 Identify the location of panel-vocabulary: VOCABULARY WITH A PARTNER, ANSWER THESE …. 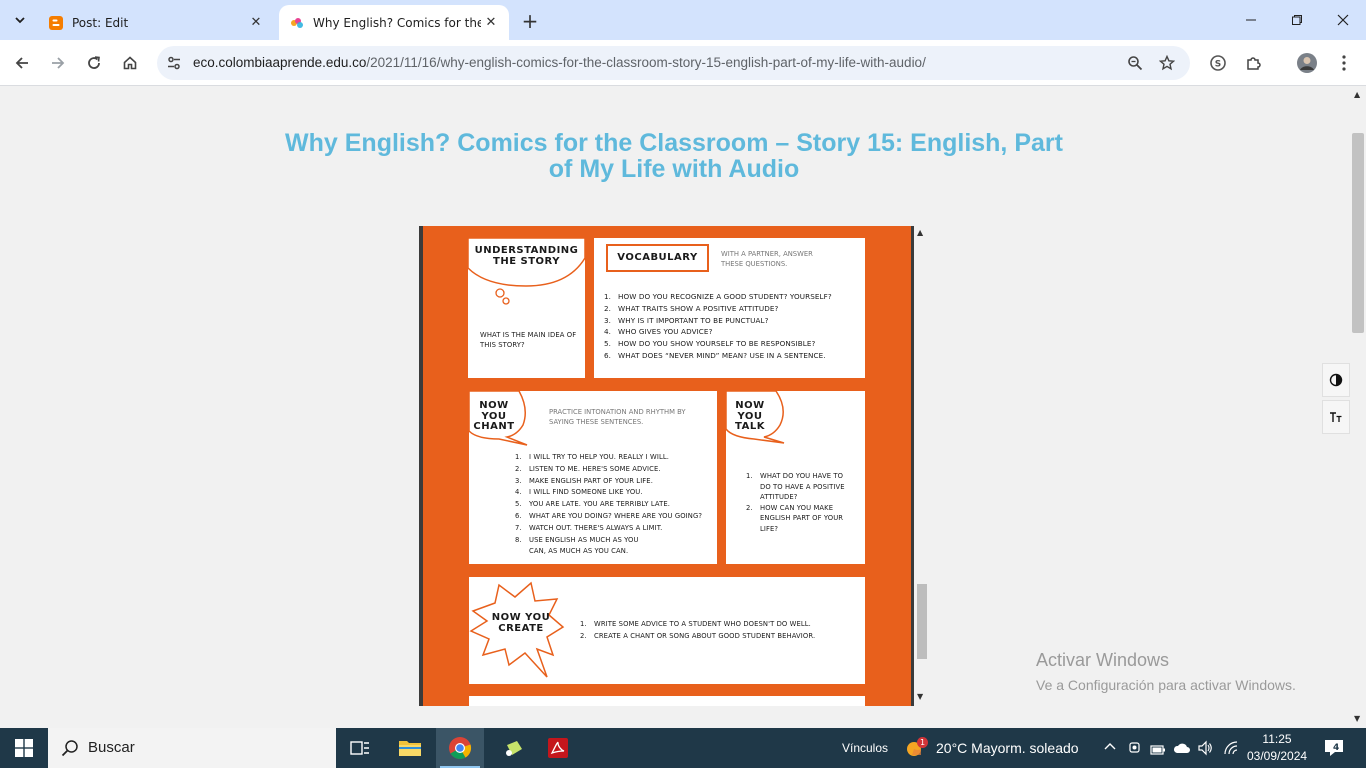
(729, 308).